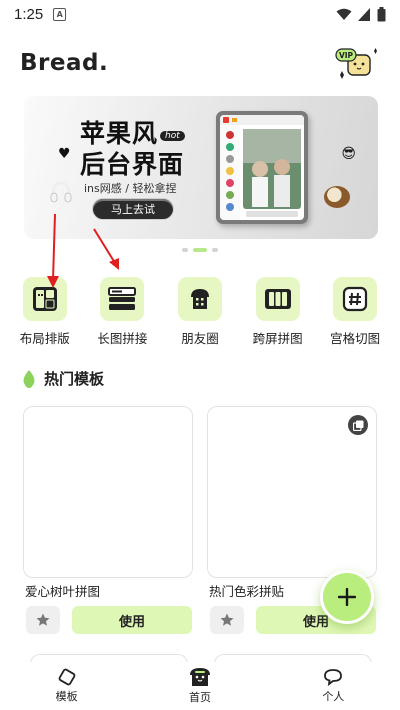  I want to click on plus-icon, so click(347, 597).